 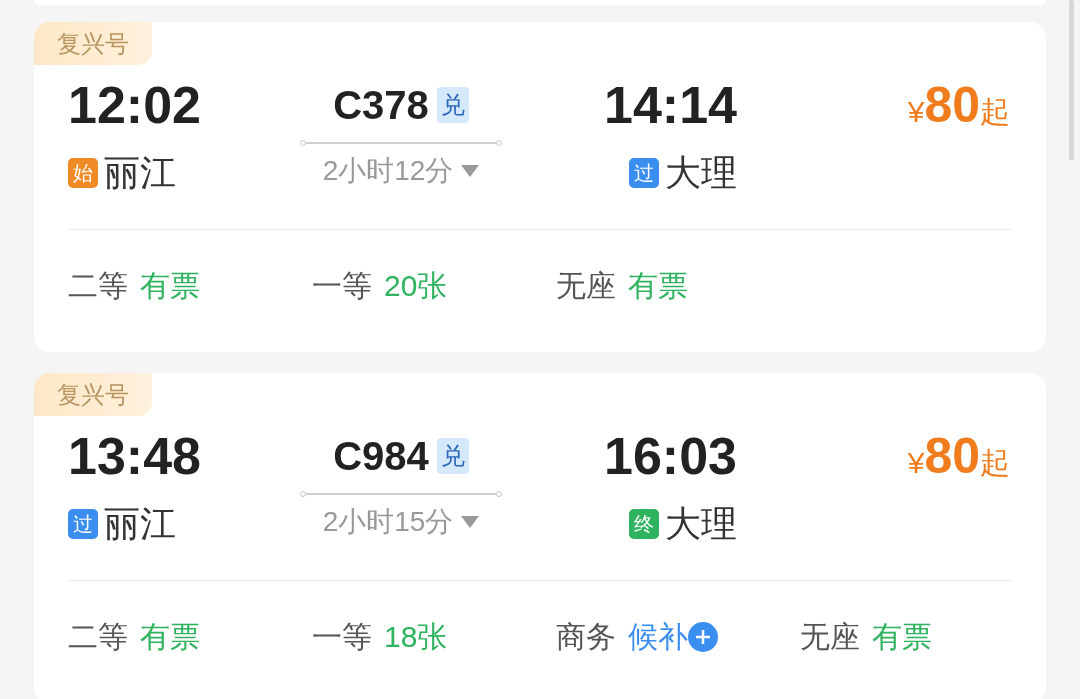 What do you see at coordinates (416, 286) in the screenshot?
I see `seat-availability: 20张` at bounding box center [416, 286].